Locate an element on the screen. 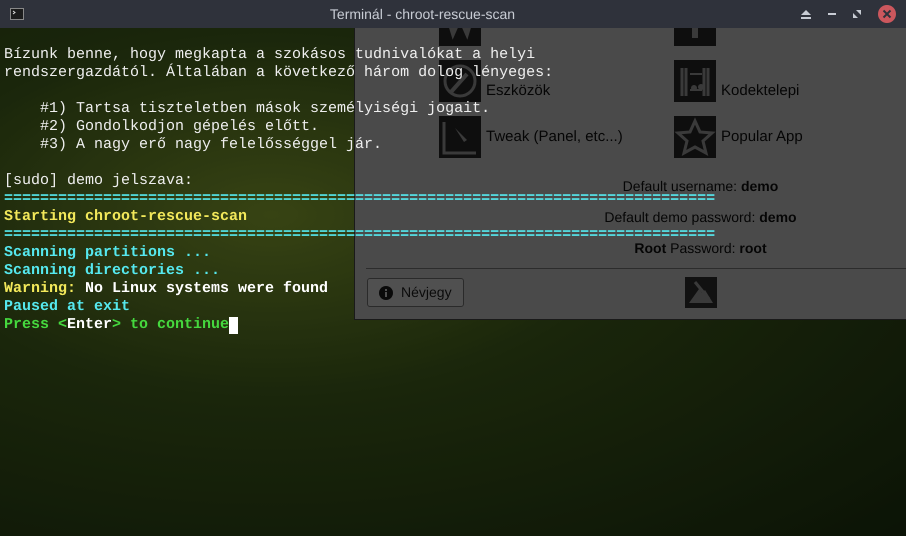 The height and width of the screenshot is (536, 906). minimize-icon is located at coordinates (832, 14).